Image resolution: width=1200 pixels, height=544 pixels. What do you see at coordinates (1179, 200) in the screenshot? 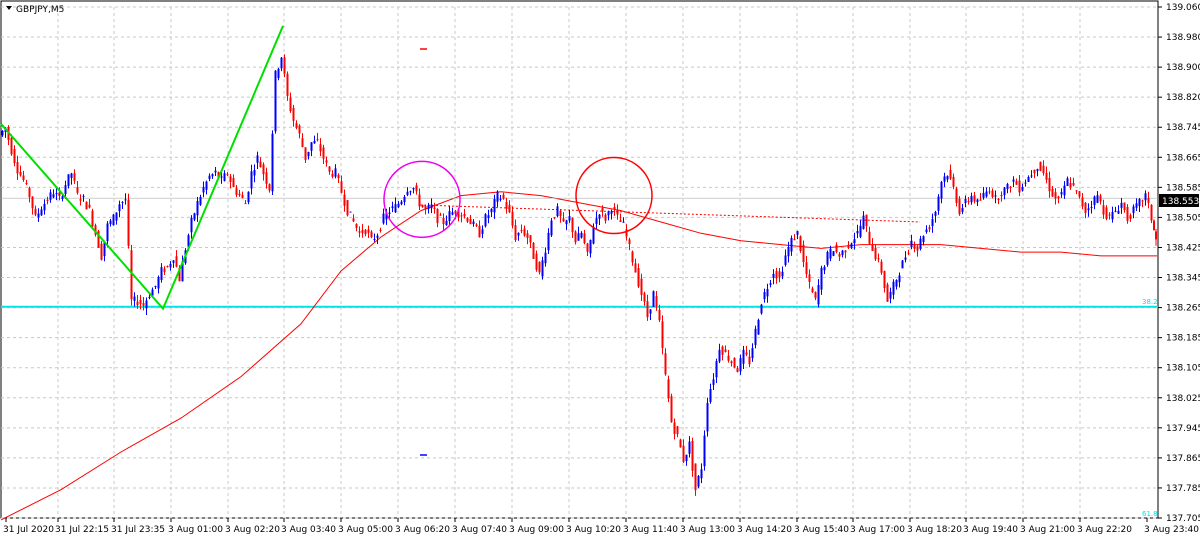
I see `current-price-marker: 138.553` at bounding box center [1179, 200].